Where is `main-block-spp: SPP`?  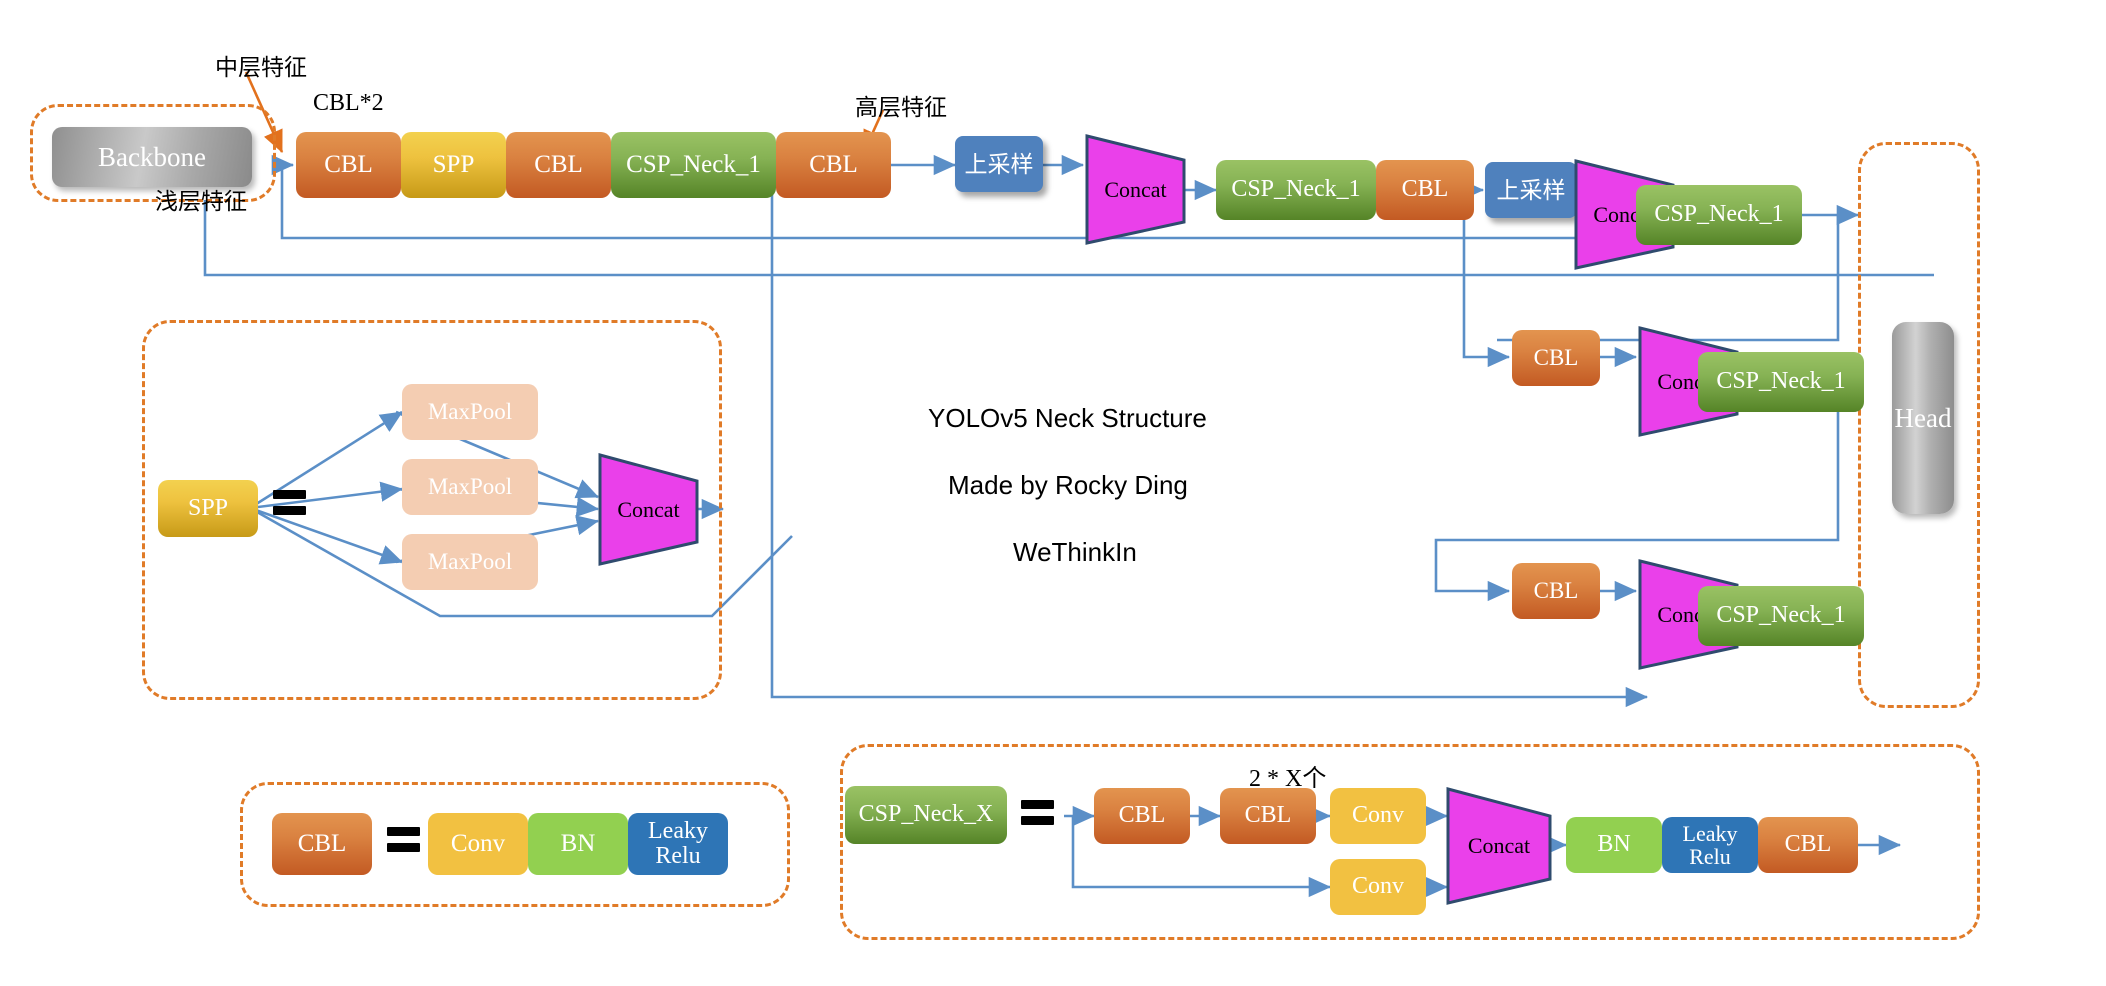
main-block-spp: SPP is located at coordinates (453, 165).